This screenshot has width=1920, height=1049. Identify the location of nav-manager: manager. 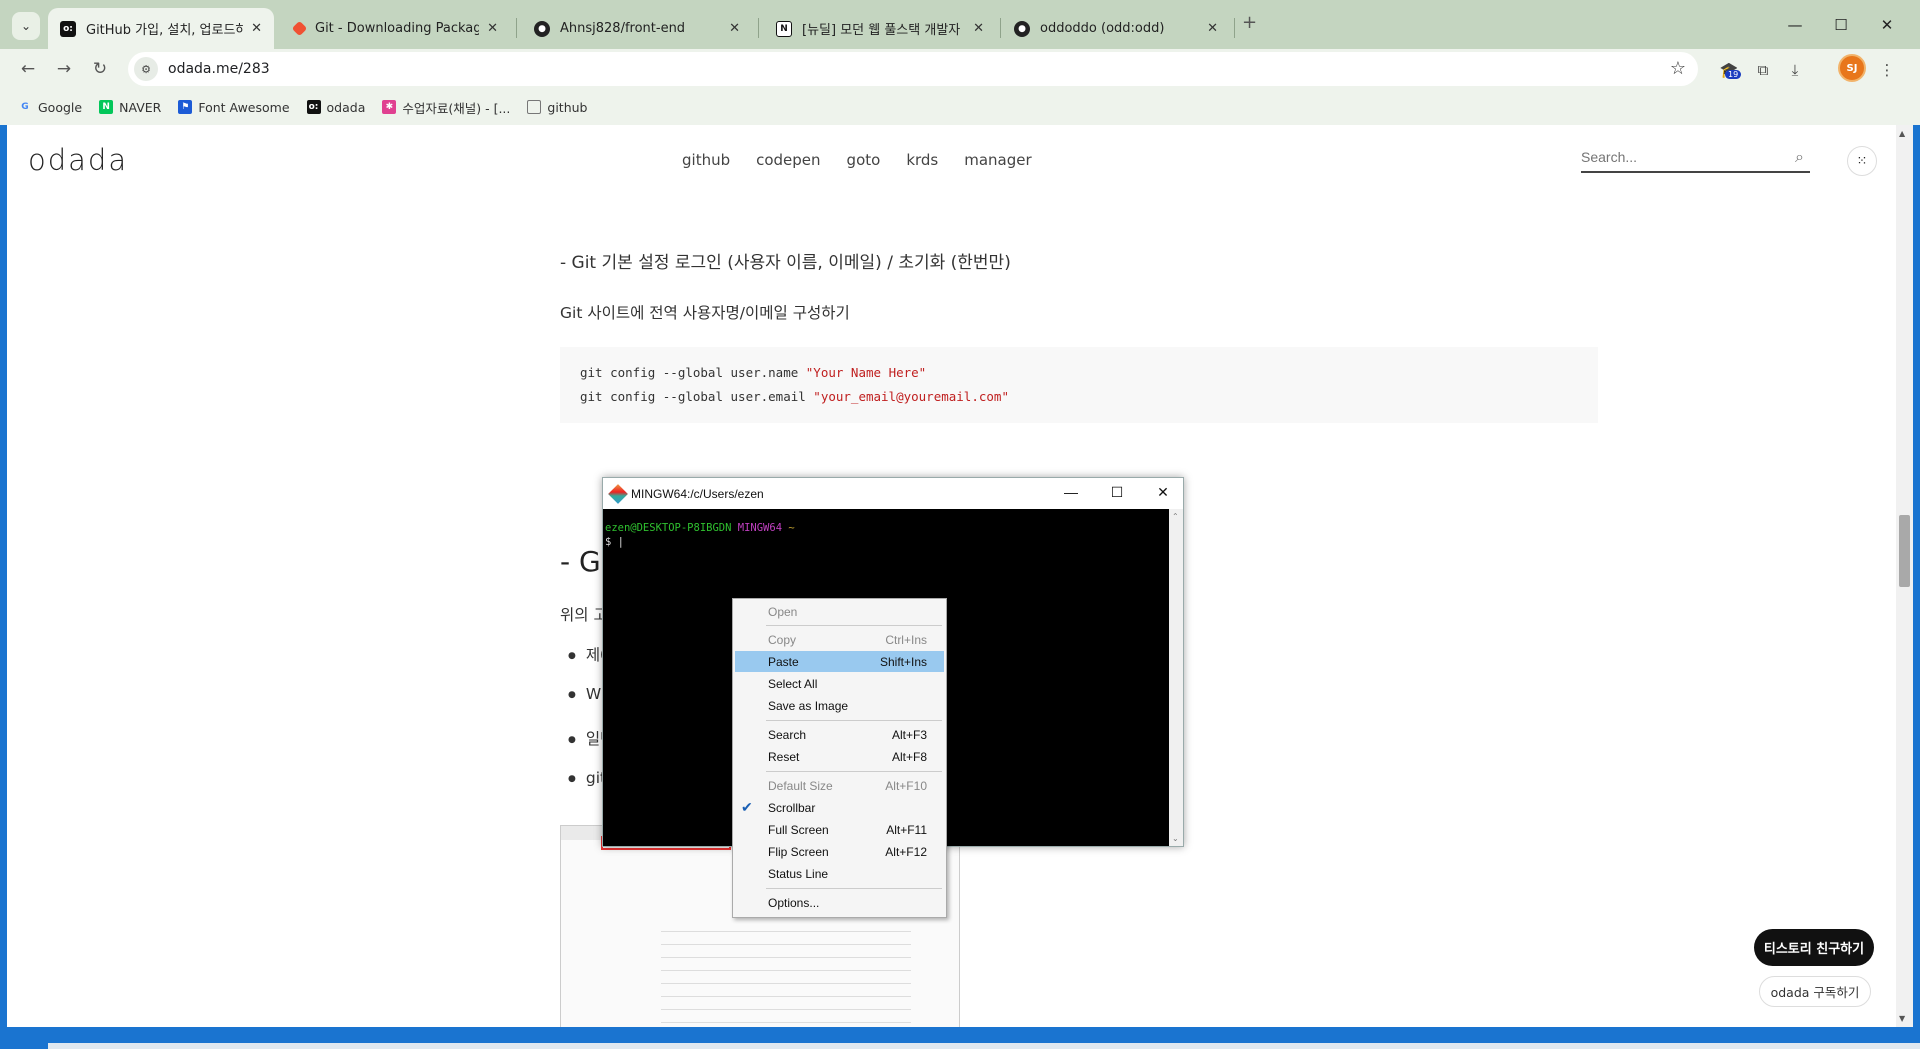
(997, 160).